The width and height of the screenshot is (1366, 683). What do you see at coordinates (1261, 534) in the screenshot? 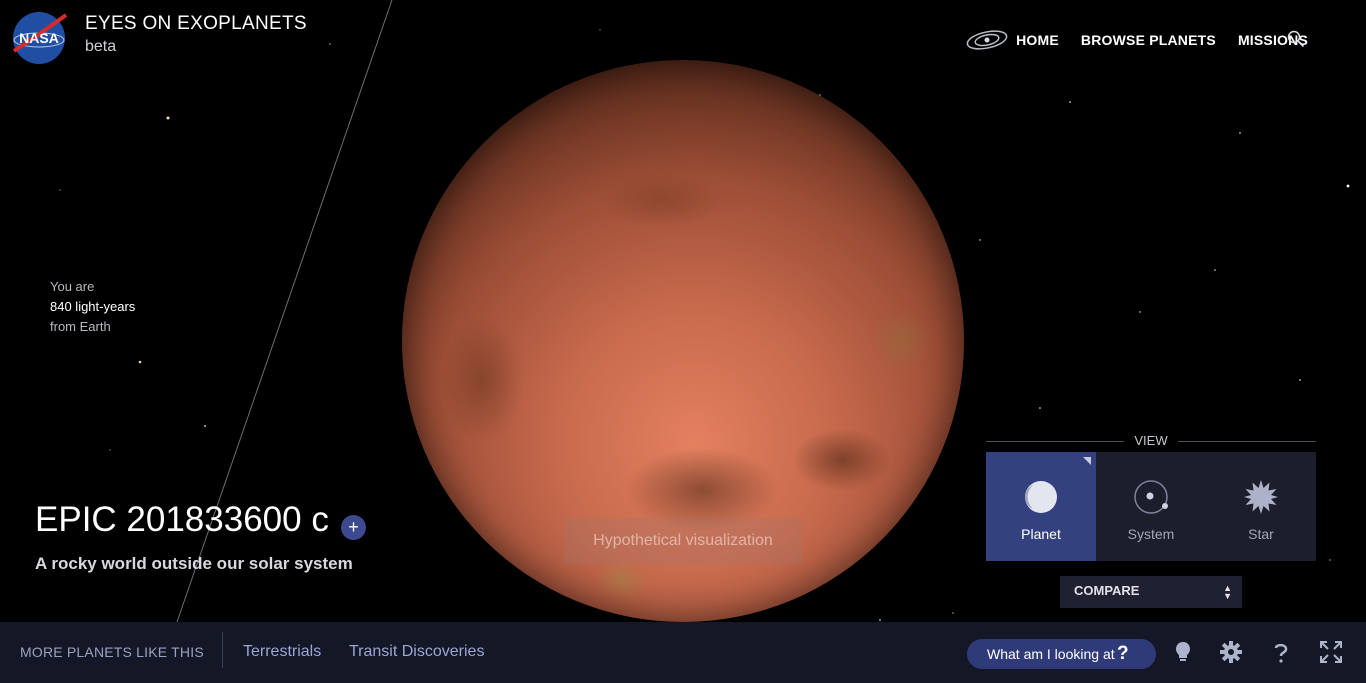
I see `view-star-label: Star` at bounding box center [1261, 534].